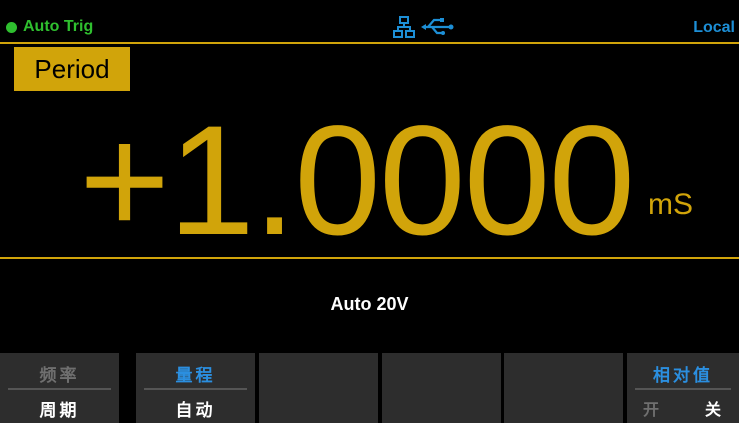  I want to click on trigger-label: Auto Trig, so click(58, 26).